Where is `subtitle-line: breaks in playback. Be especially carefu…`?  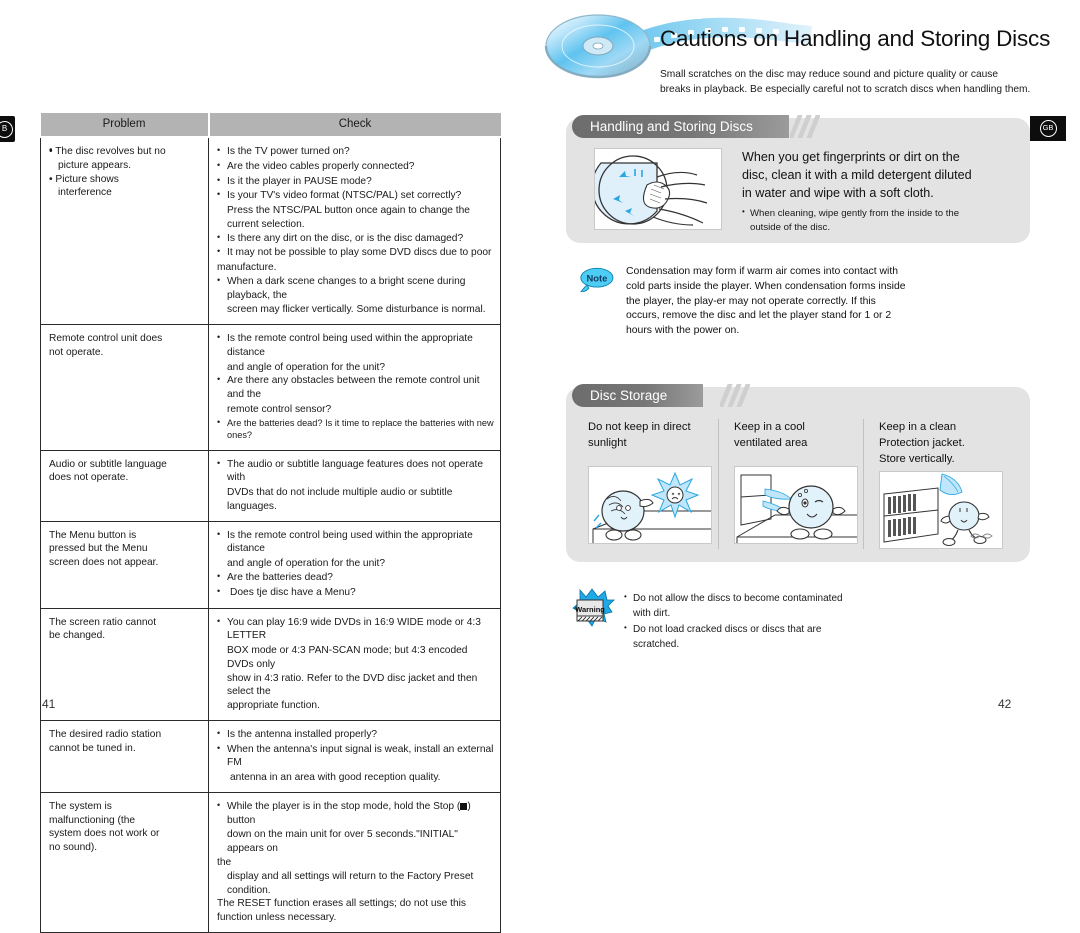 subtitle-line: breaks in playback. Be especially carefu… is located at coordinates (845, 89).